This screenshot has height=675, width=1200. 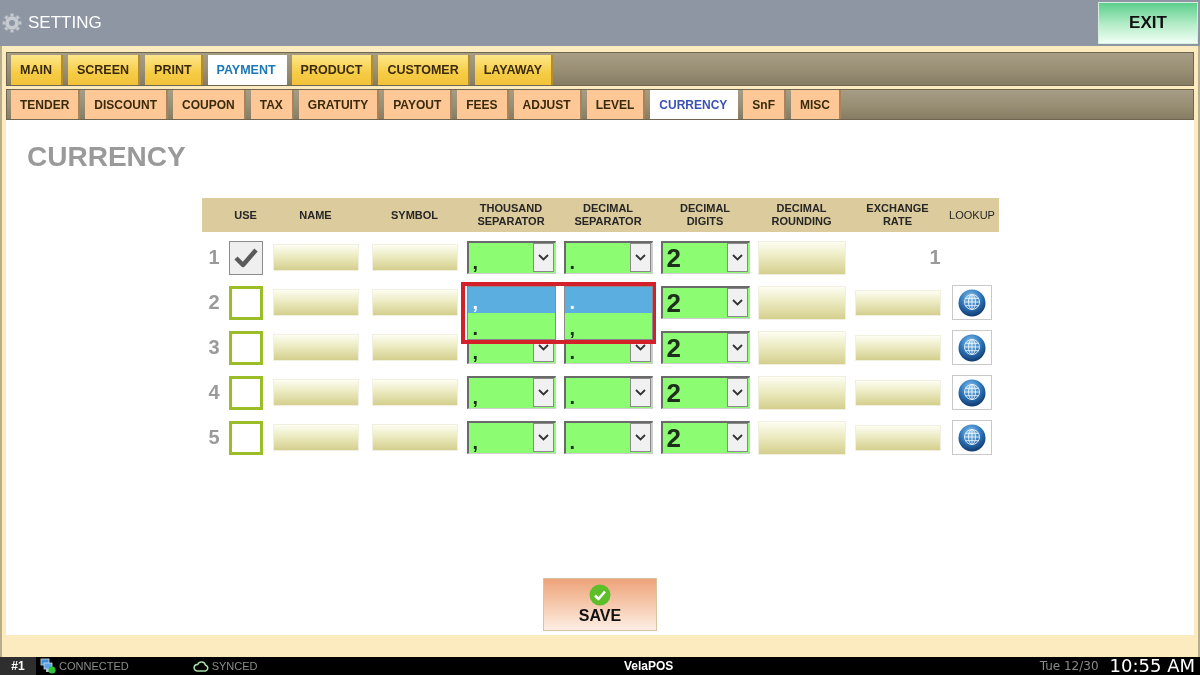 I want to click on column-header: USE, so click(x=245, y=215).